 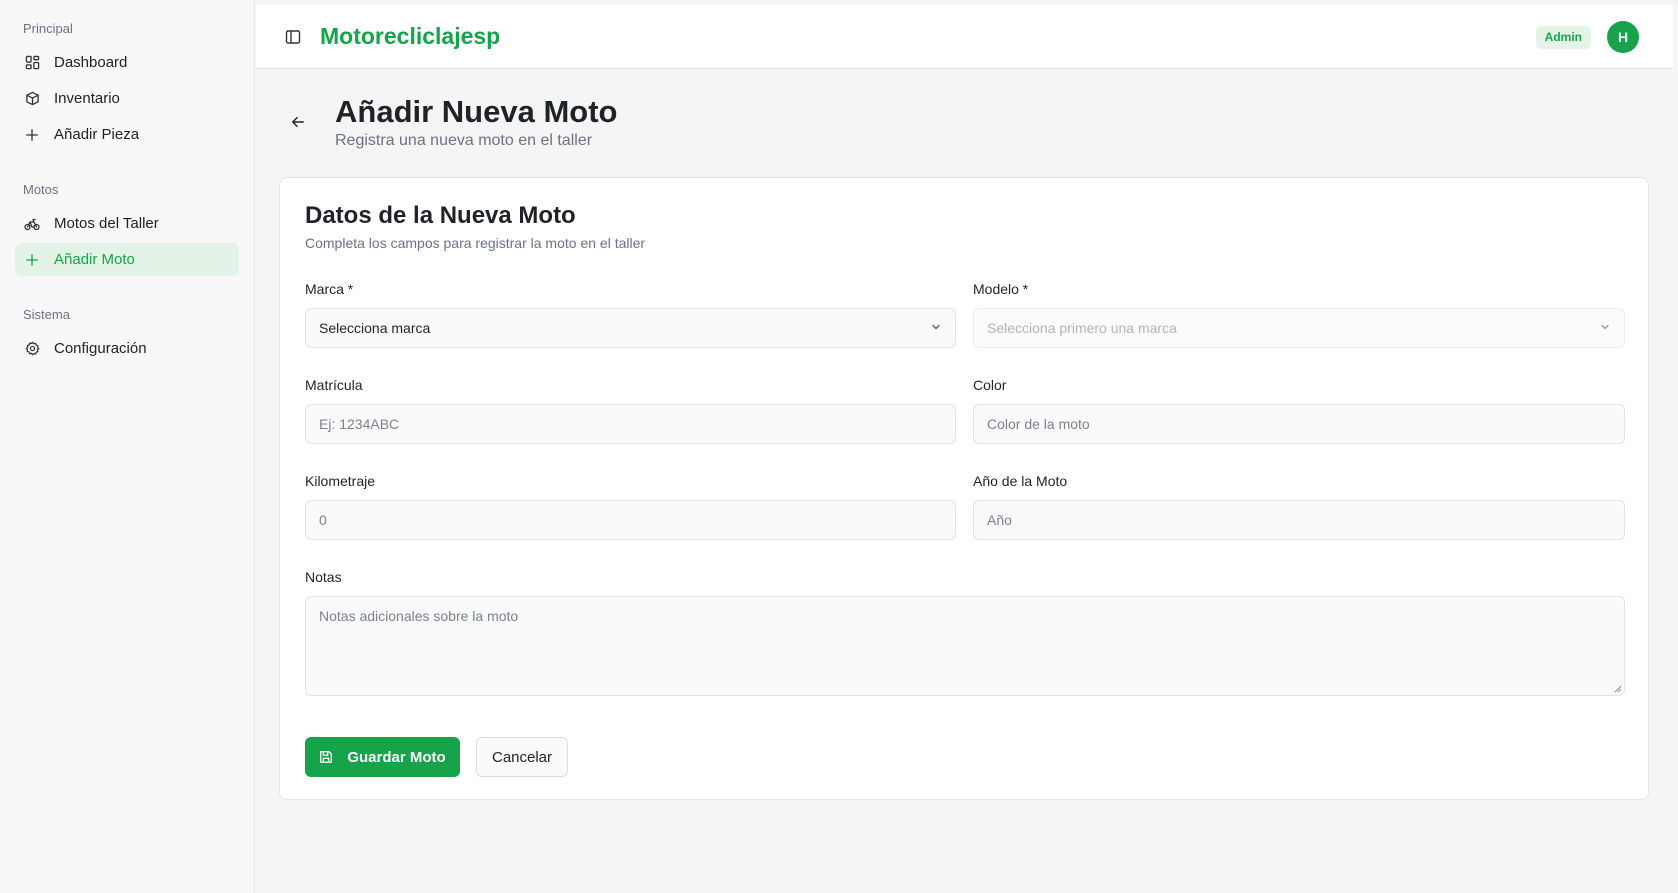 What do you see at coordinates (329, 289) in the screenshot?
I see `marca-label: Marca *` at bounding box center [329, 289].